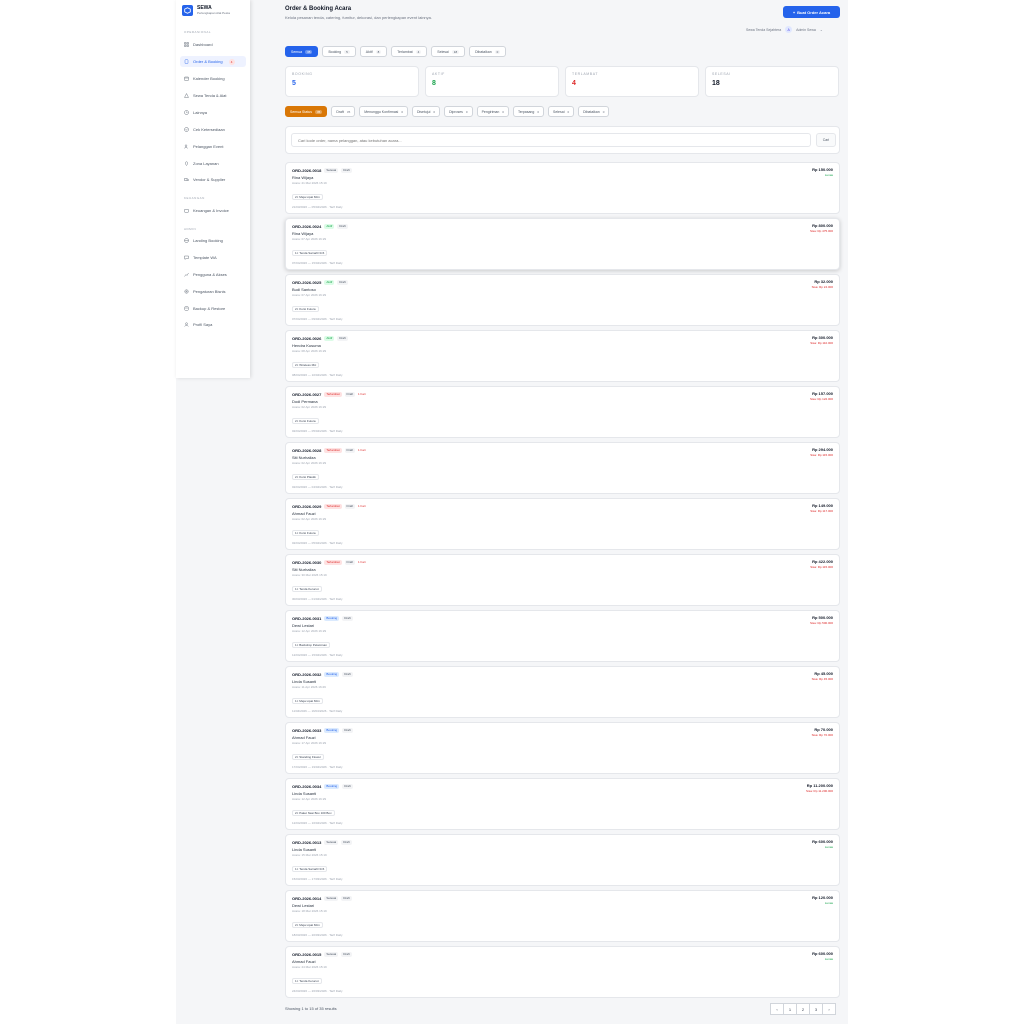 The image size is (1024, 1024). Describe the element at coordinates (317, 599) in the screenshot. I see `order-rental-period: 30/03/2026 — 01/04/2026 · Tarif Daily` at that location.